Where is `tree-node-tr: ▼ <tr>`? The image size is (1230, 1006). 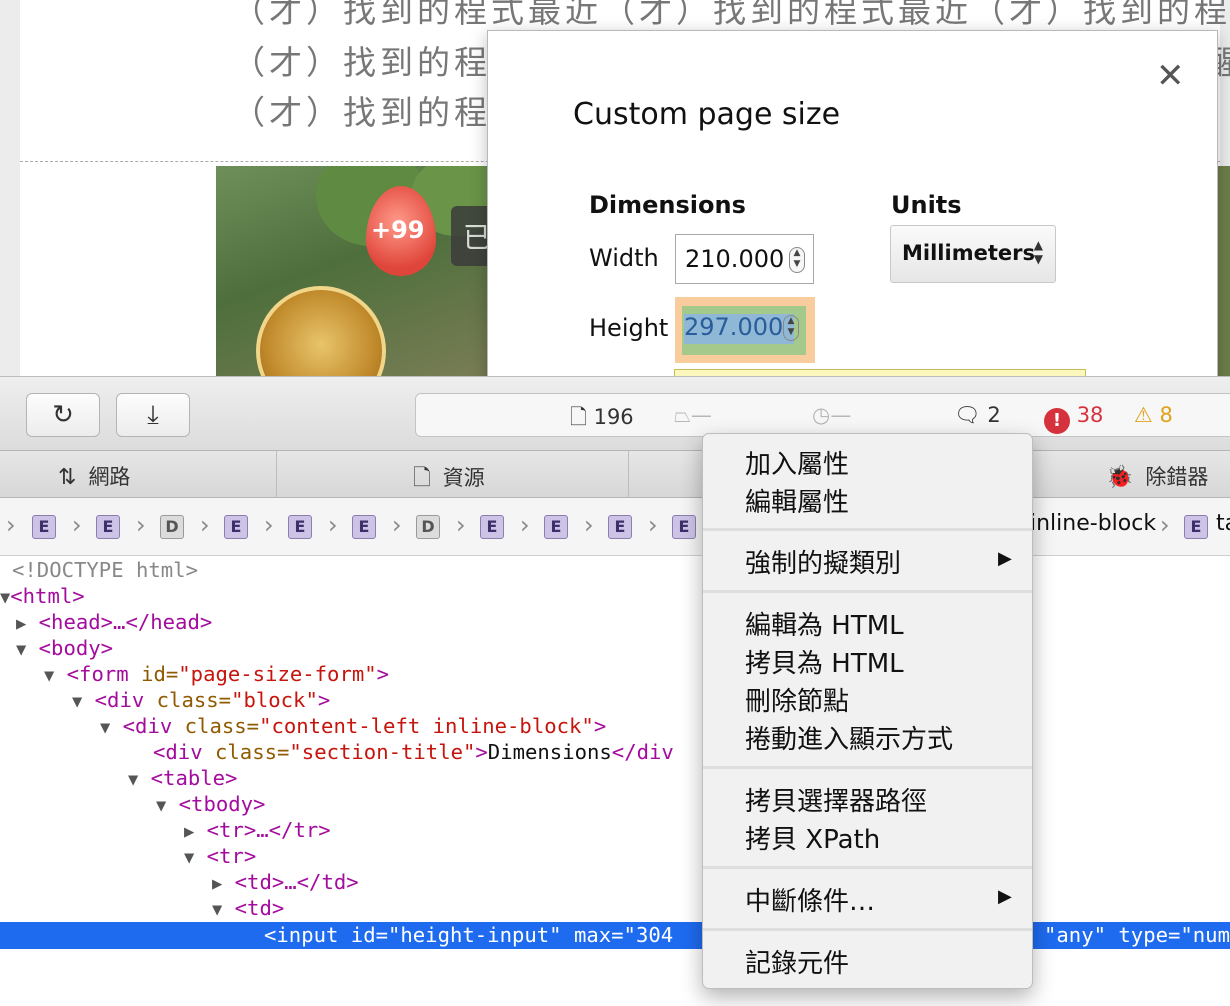
tree-node-tr: ▼ <tr> is located at coordinates (220, 856).